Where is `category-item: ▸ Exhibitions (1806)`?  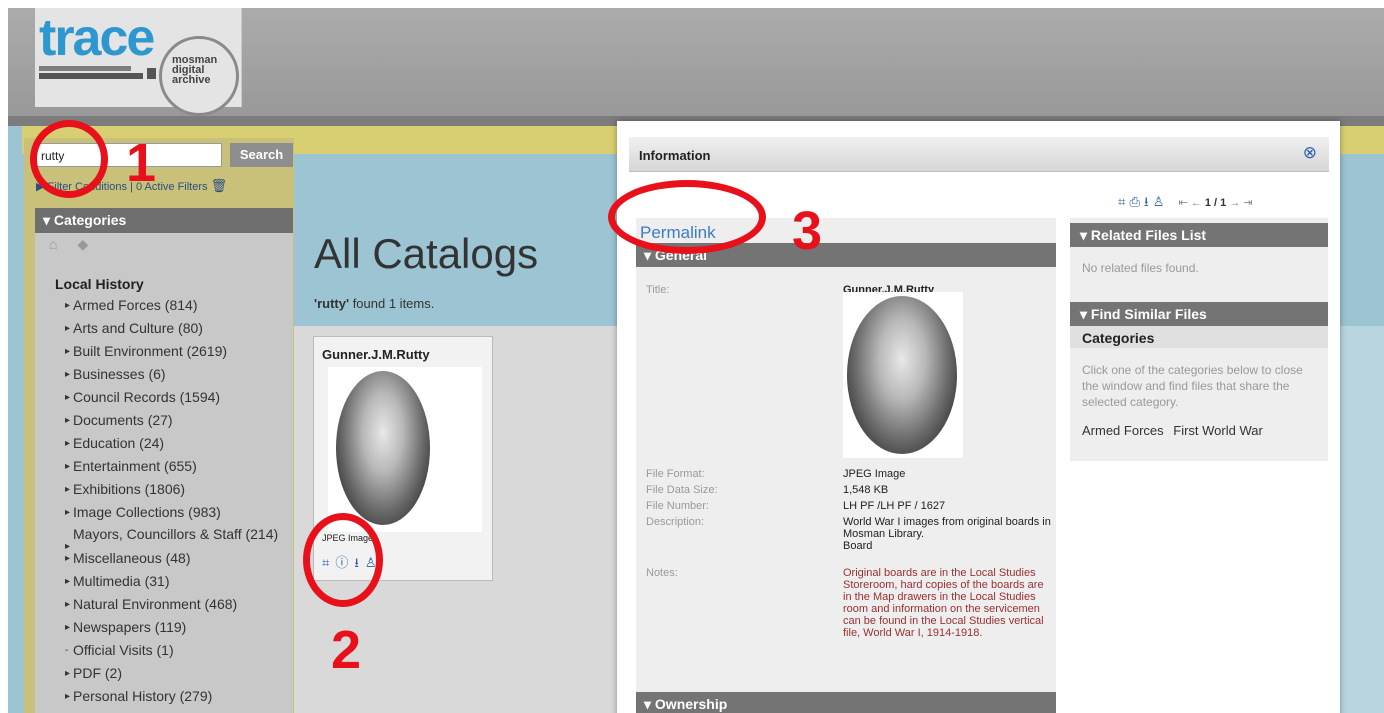
category-item: ▸ Exhibitions (1806) is located at coordinates (164, 489).